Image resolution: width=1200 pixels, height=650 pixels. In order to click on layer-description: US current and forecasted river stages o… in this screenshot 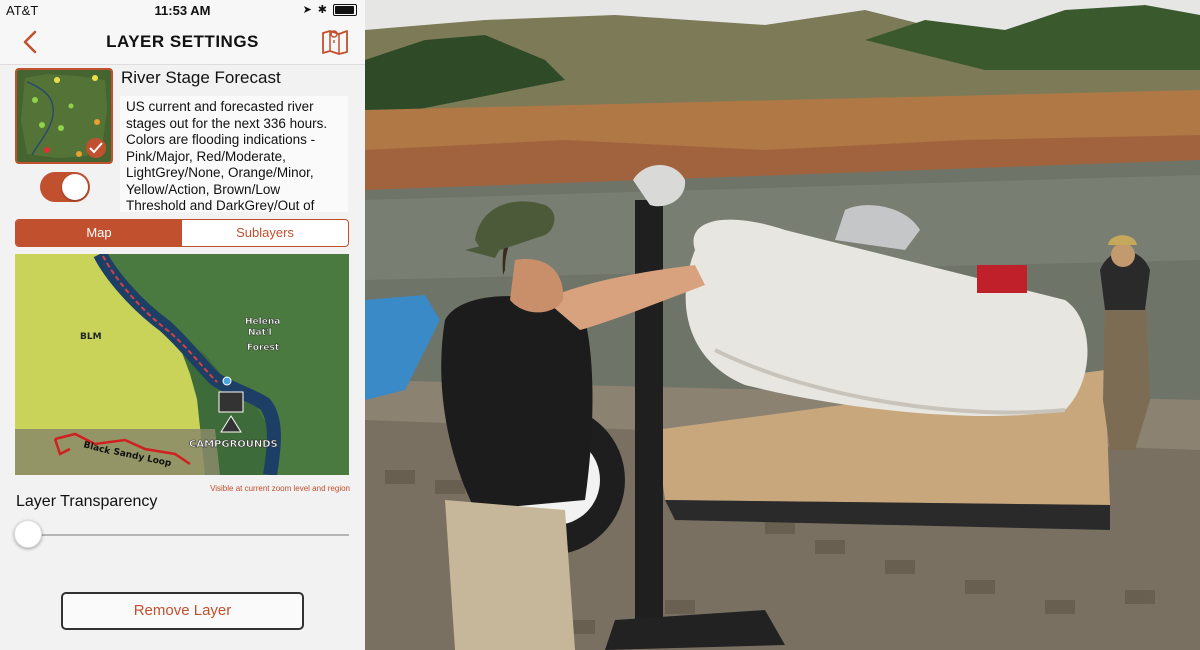, I will do `click(234, 154)`.